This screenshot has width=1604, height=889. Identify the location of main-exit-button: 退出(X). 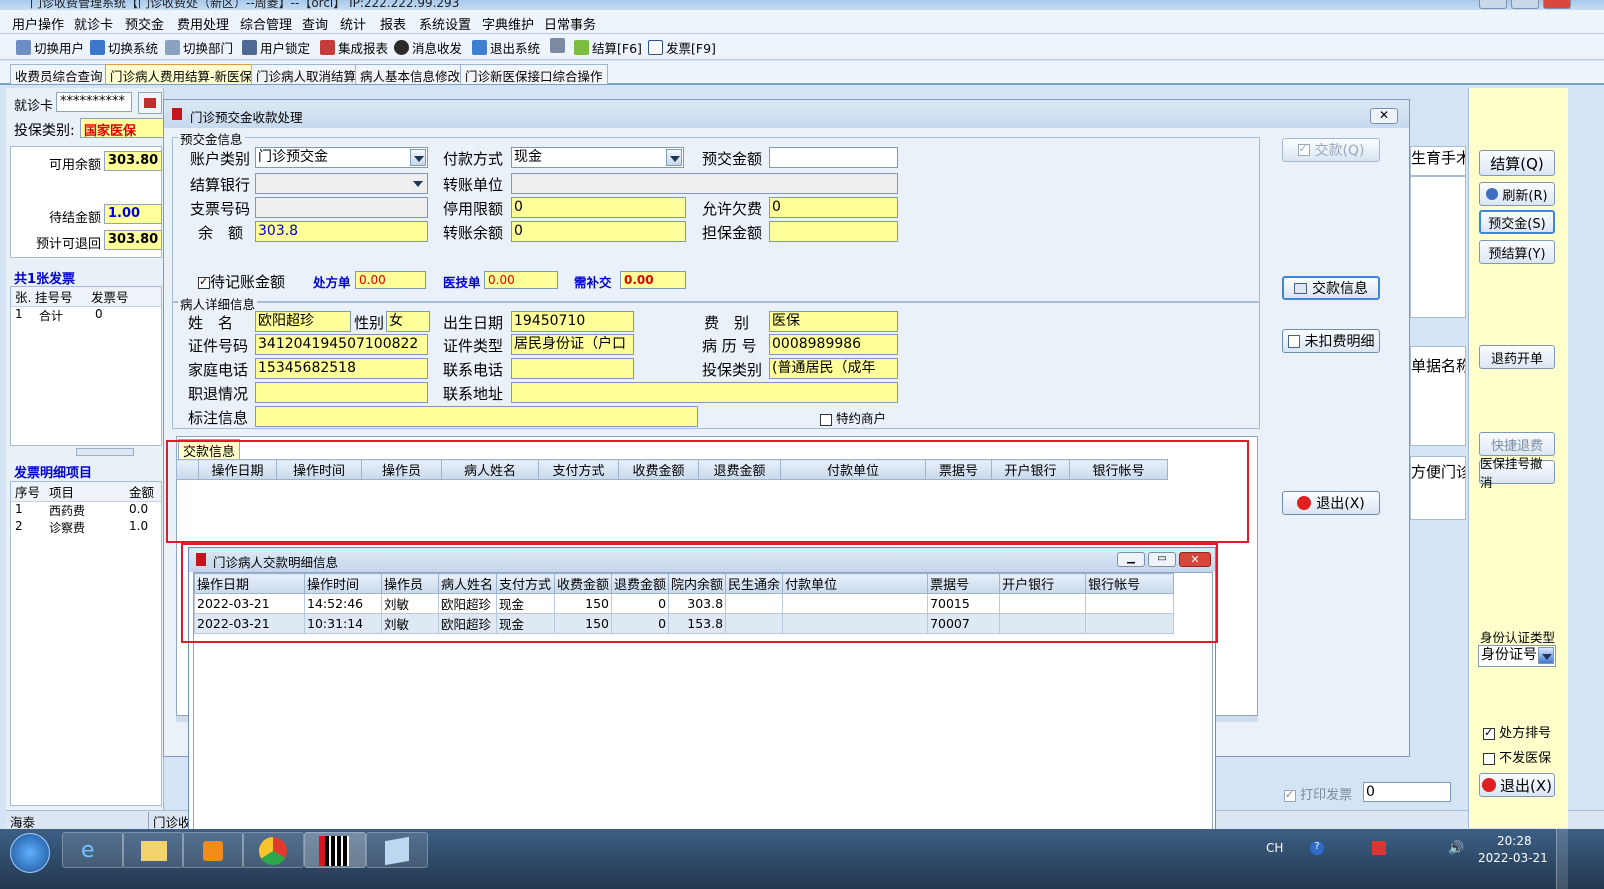
(1517, 785).